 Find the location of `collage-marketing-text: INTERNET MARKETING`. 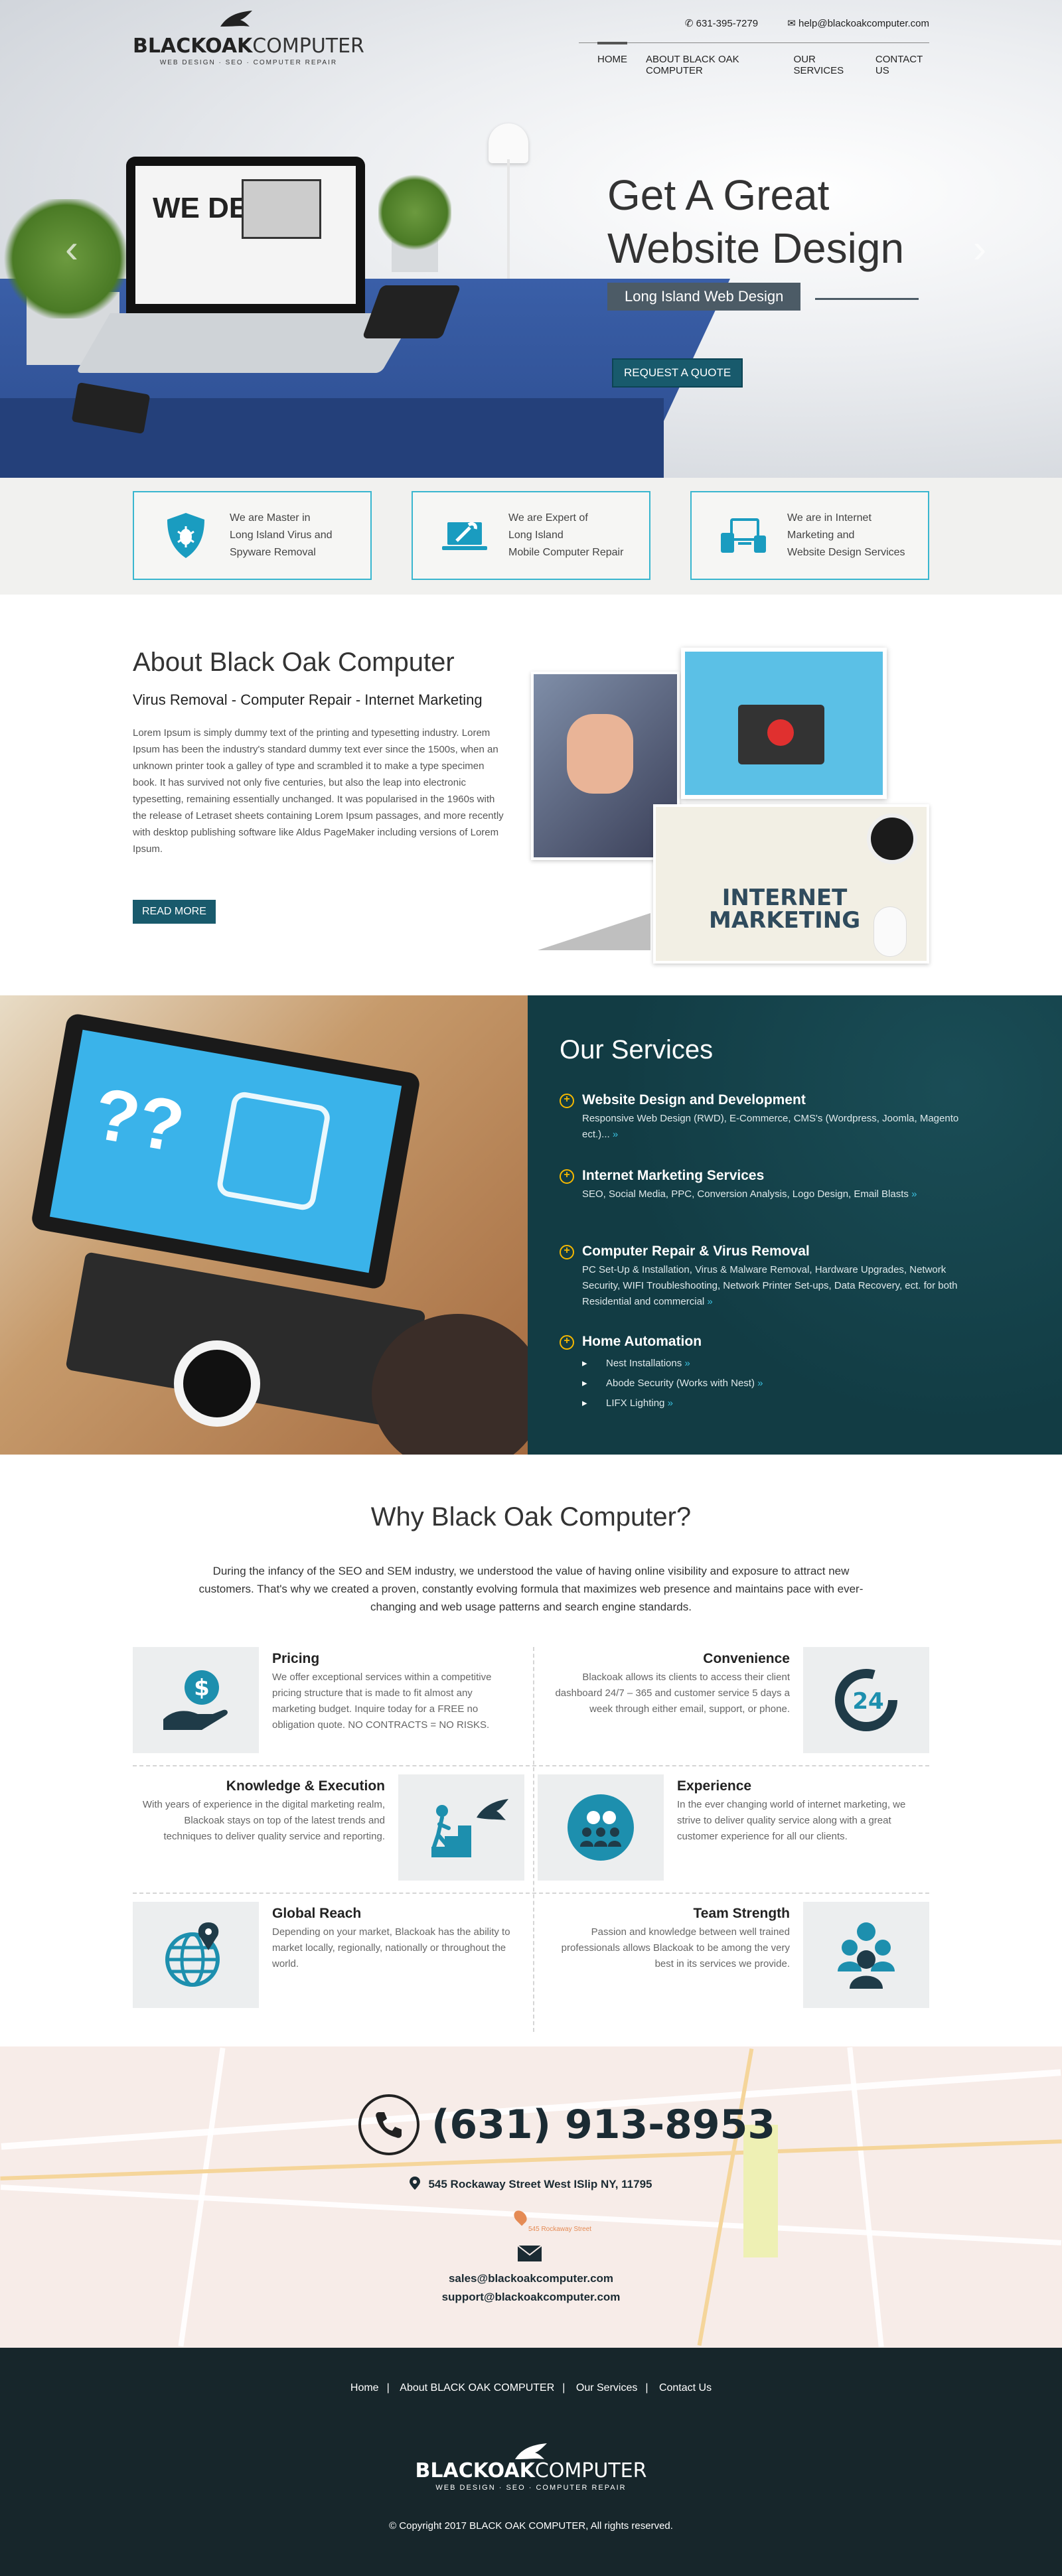

collage-marketing-text: INTERNET MARKETING is located at coordinates (785, 910).